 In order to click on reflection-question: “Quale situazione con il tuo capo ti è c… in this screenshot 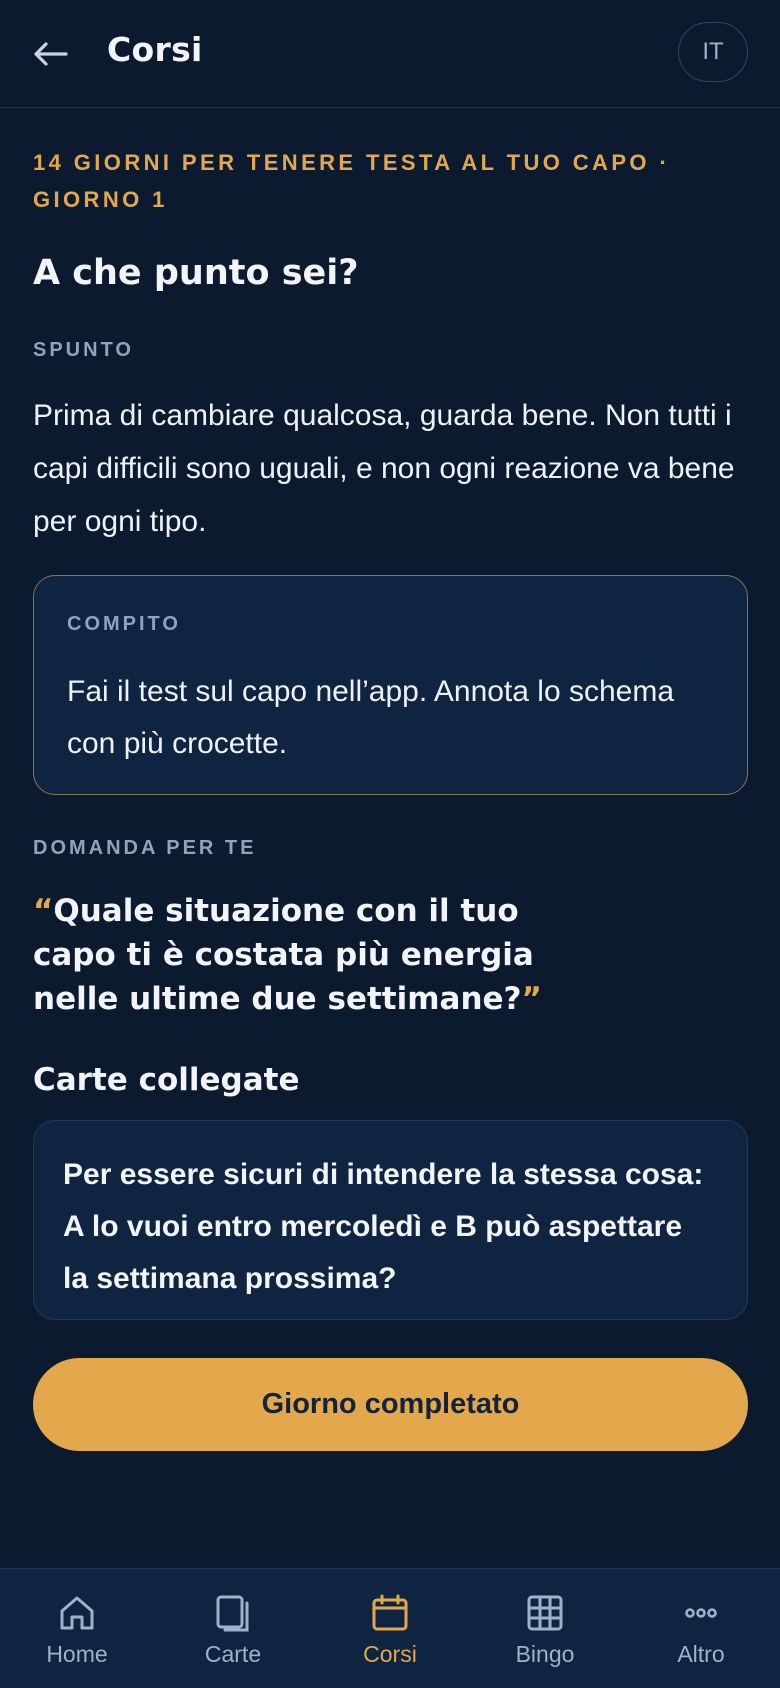, I will do `click(293, 955)`.